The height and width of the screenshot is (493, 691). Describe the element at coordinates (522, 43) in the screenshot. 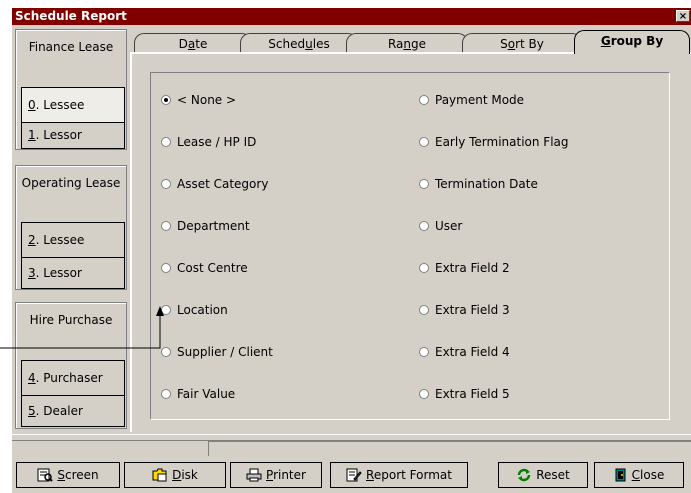

I see `tab-sort-by: Sort By` at that location.